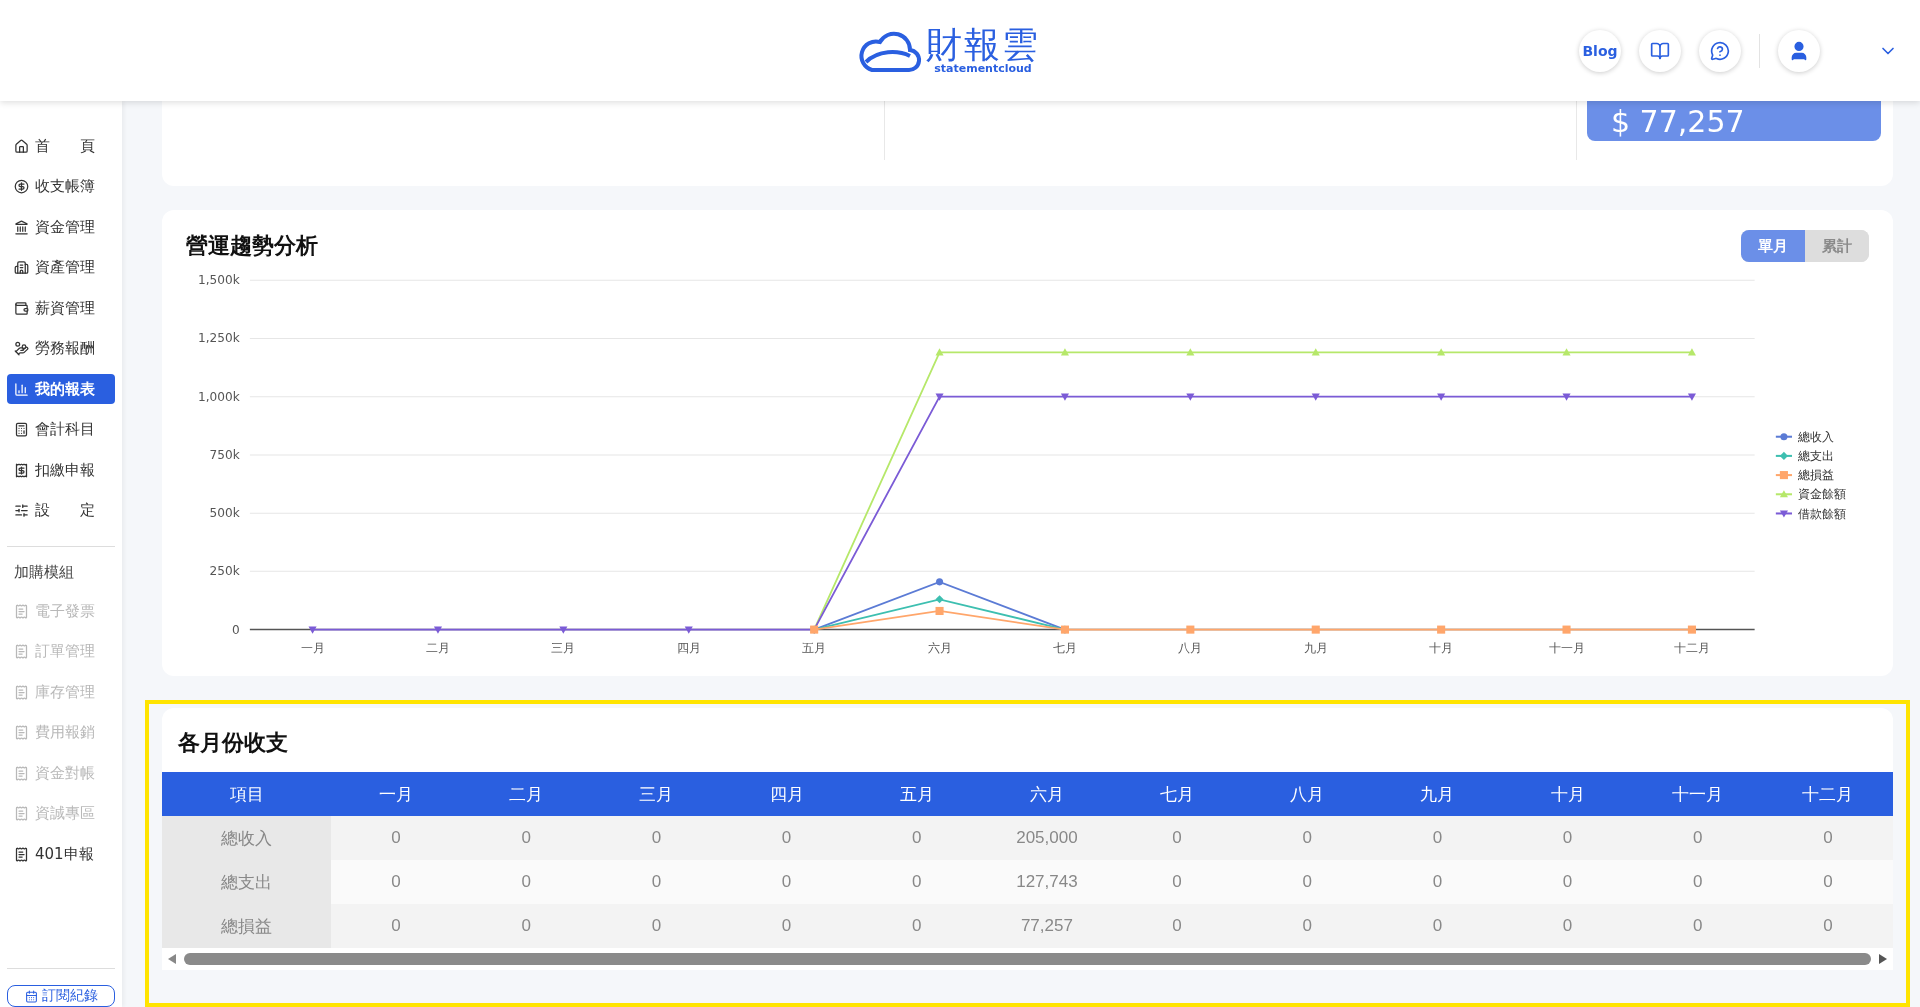 The height and width of the screenshot is (1007, 1920). Describe the element at coordinates (1315, 647) in the screenshot. I see `x-tick-label: 九月` at that location.